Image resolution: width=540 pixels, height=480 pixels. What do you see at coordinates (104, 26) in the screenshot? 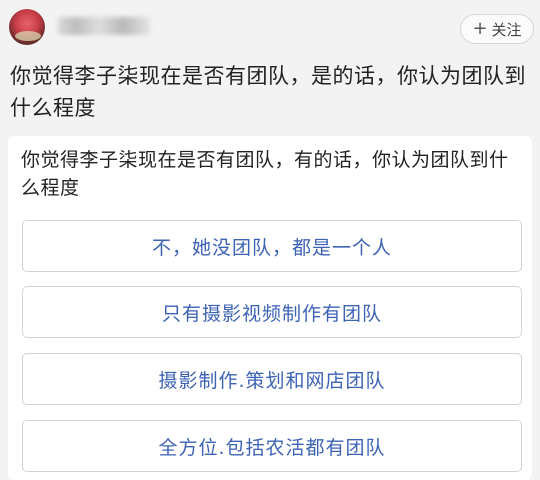
I see `username-blurred` at bounding box center [104, 26].